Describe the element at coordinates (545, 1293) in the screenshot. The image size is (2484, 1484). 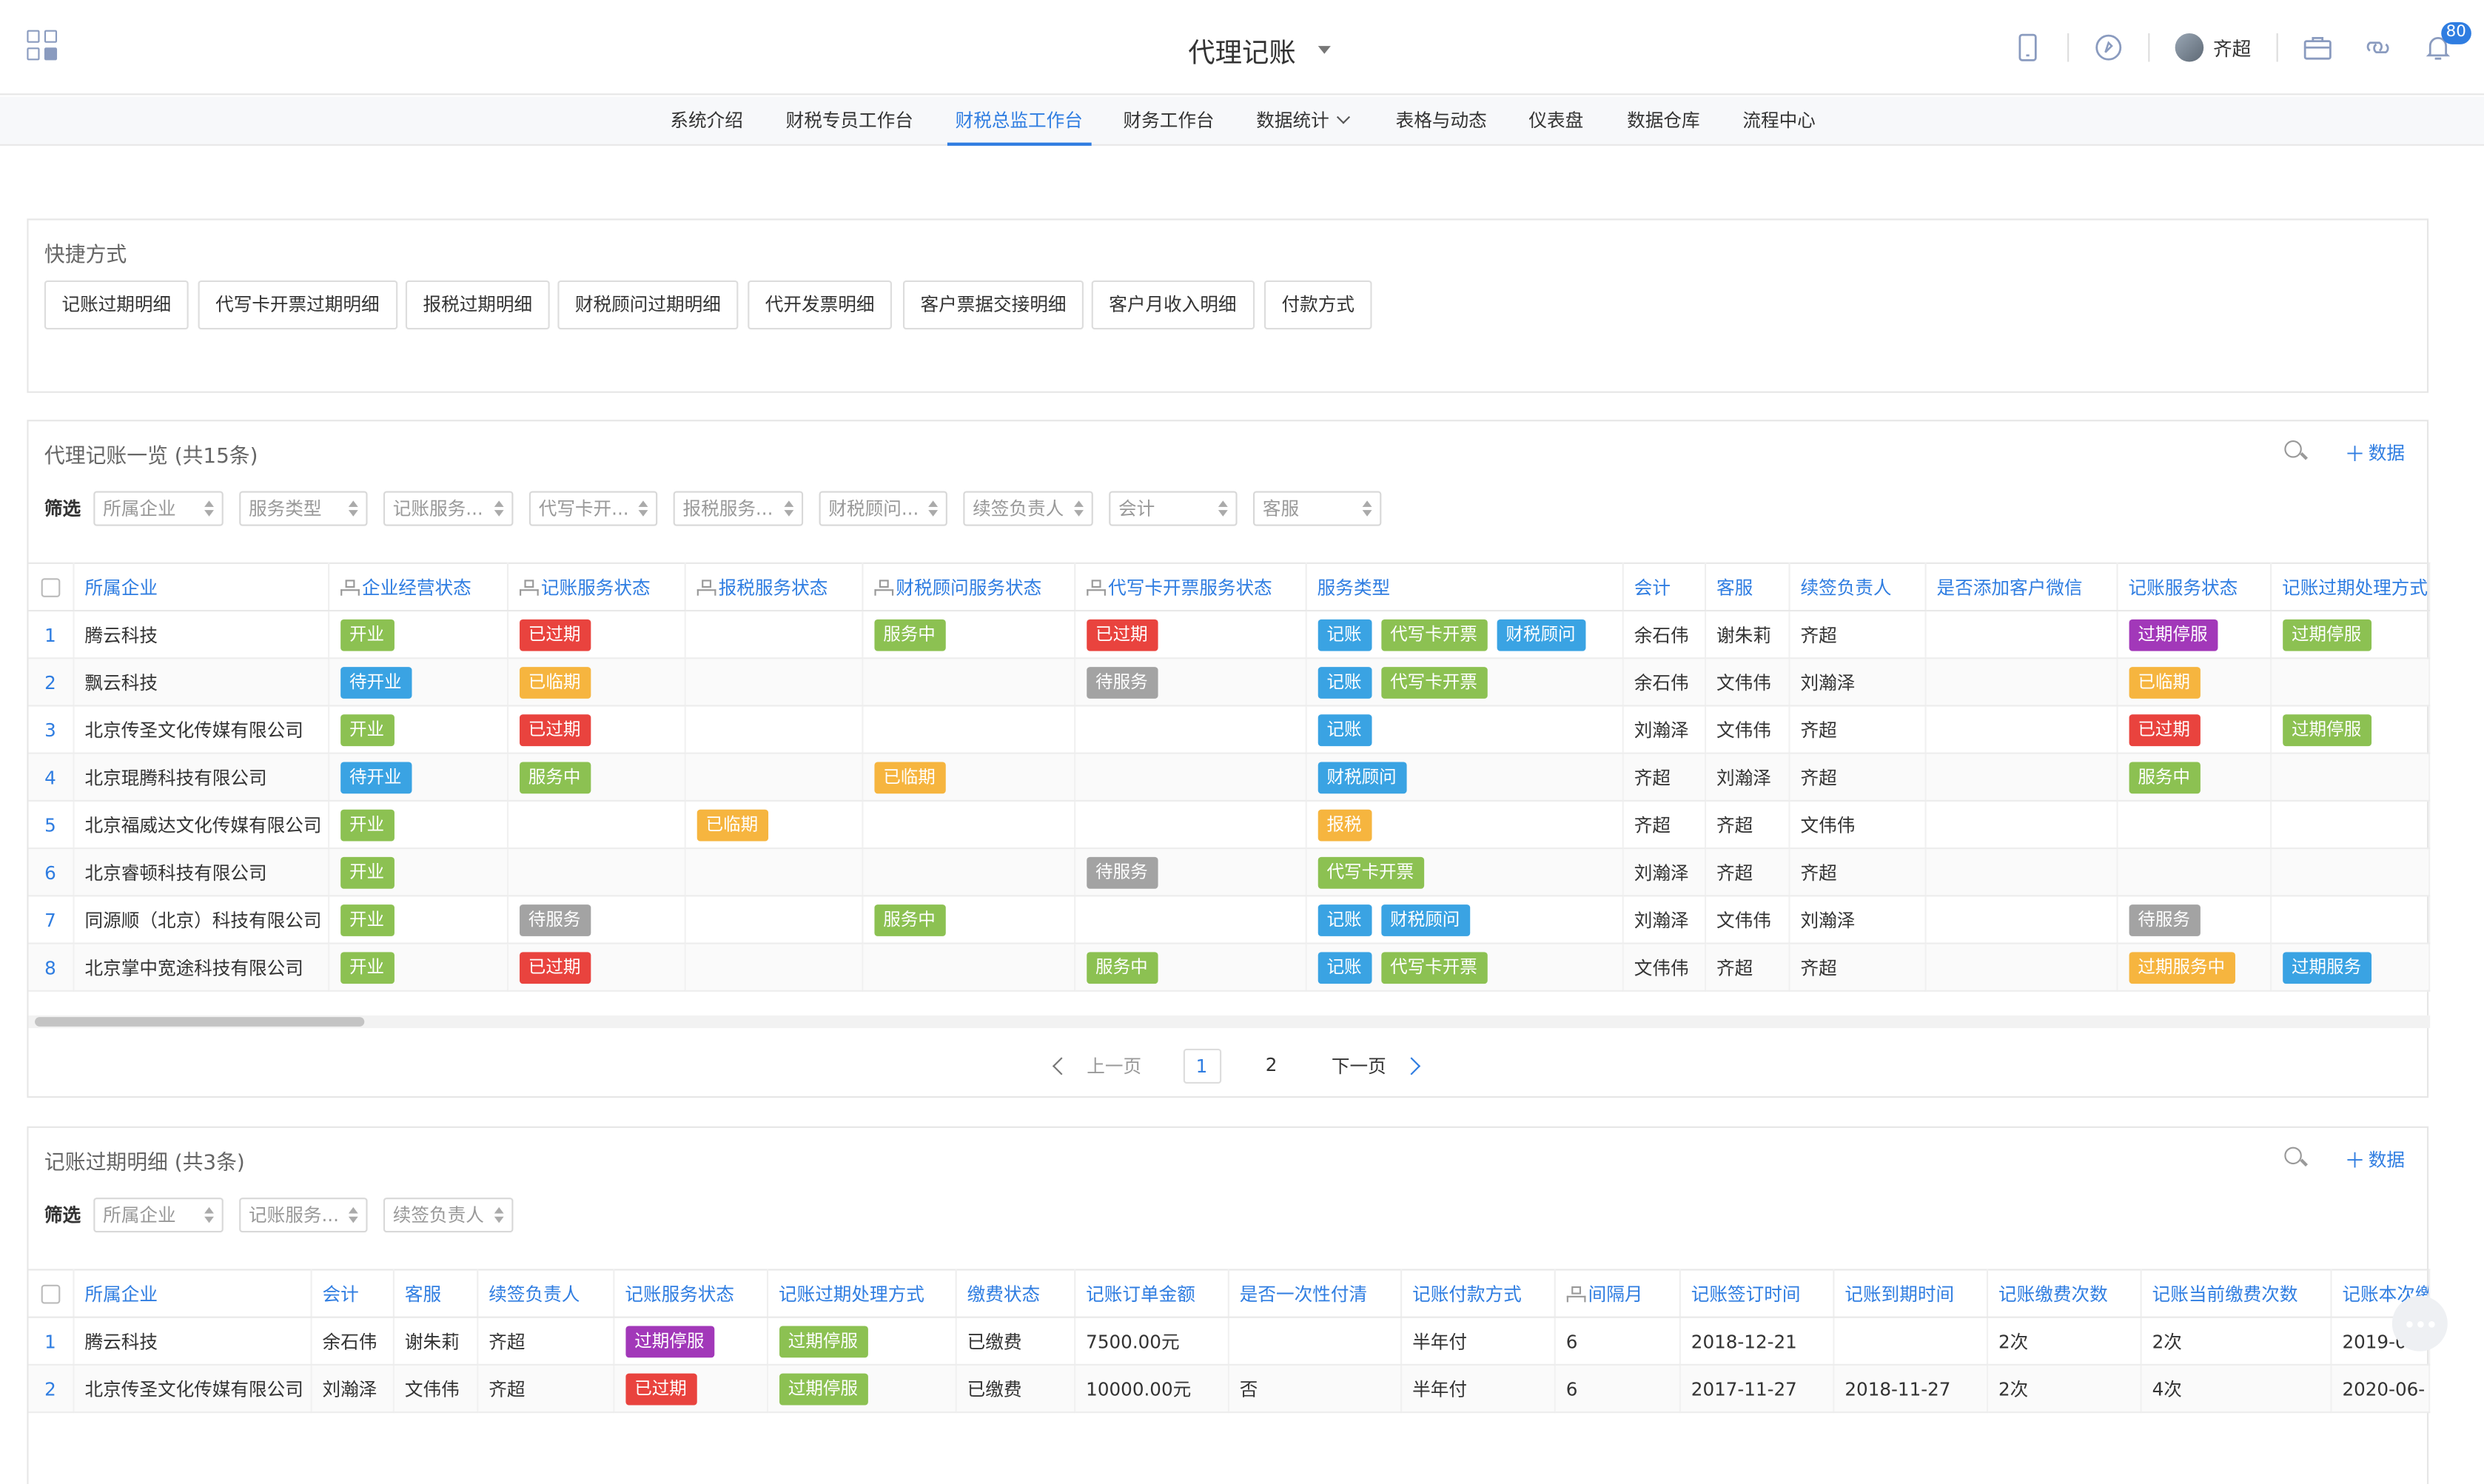
I see `column-header: 续签负责人` at that location.